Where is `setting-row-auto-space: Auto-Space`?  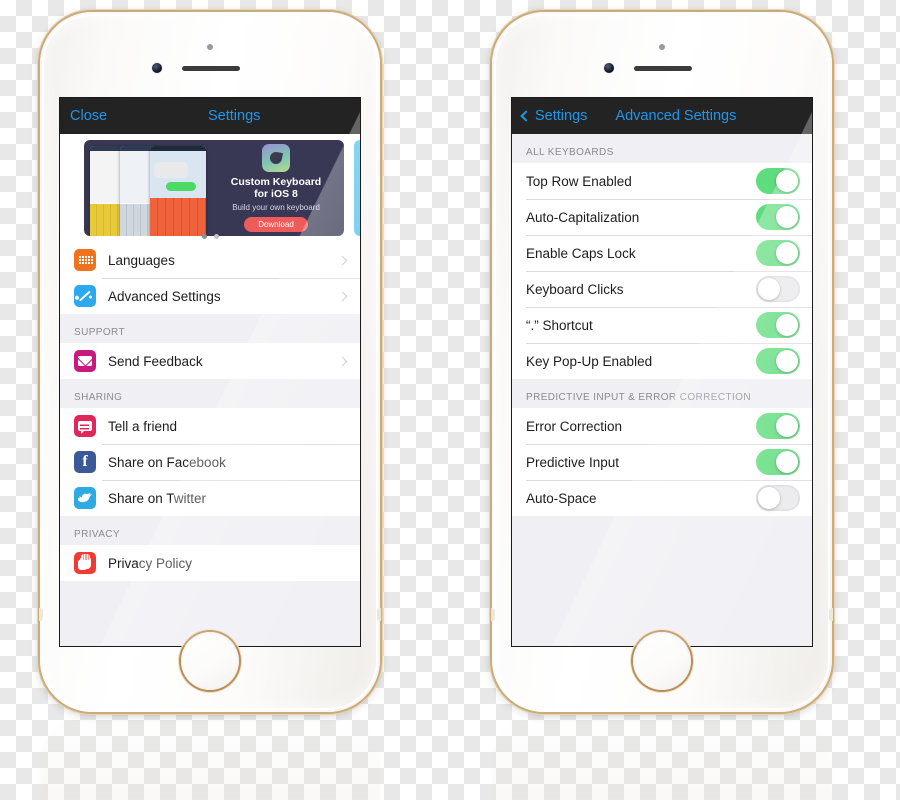
setting-row-auto-space: Auto-Space is located at coordinates (662, 498).